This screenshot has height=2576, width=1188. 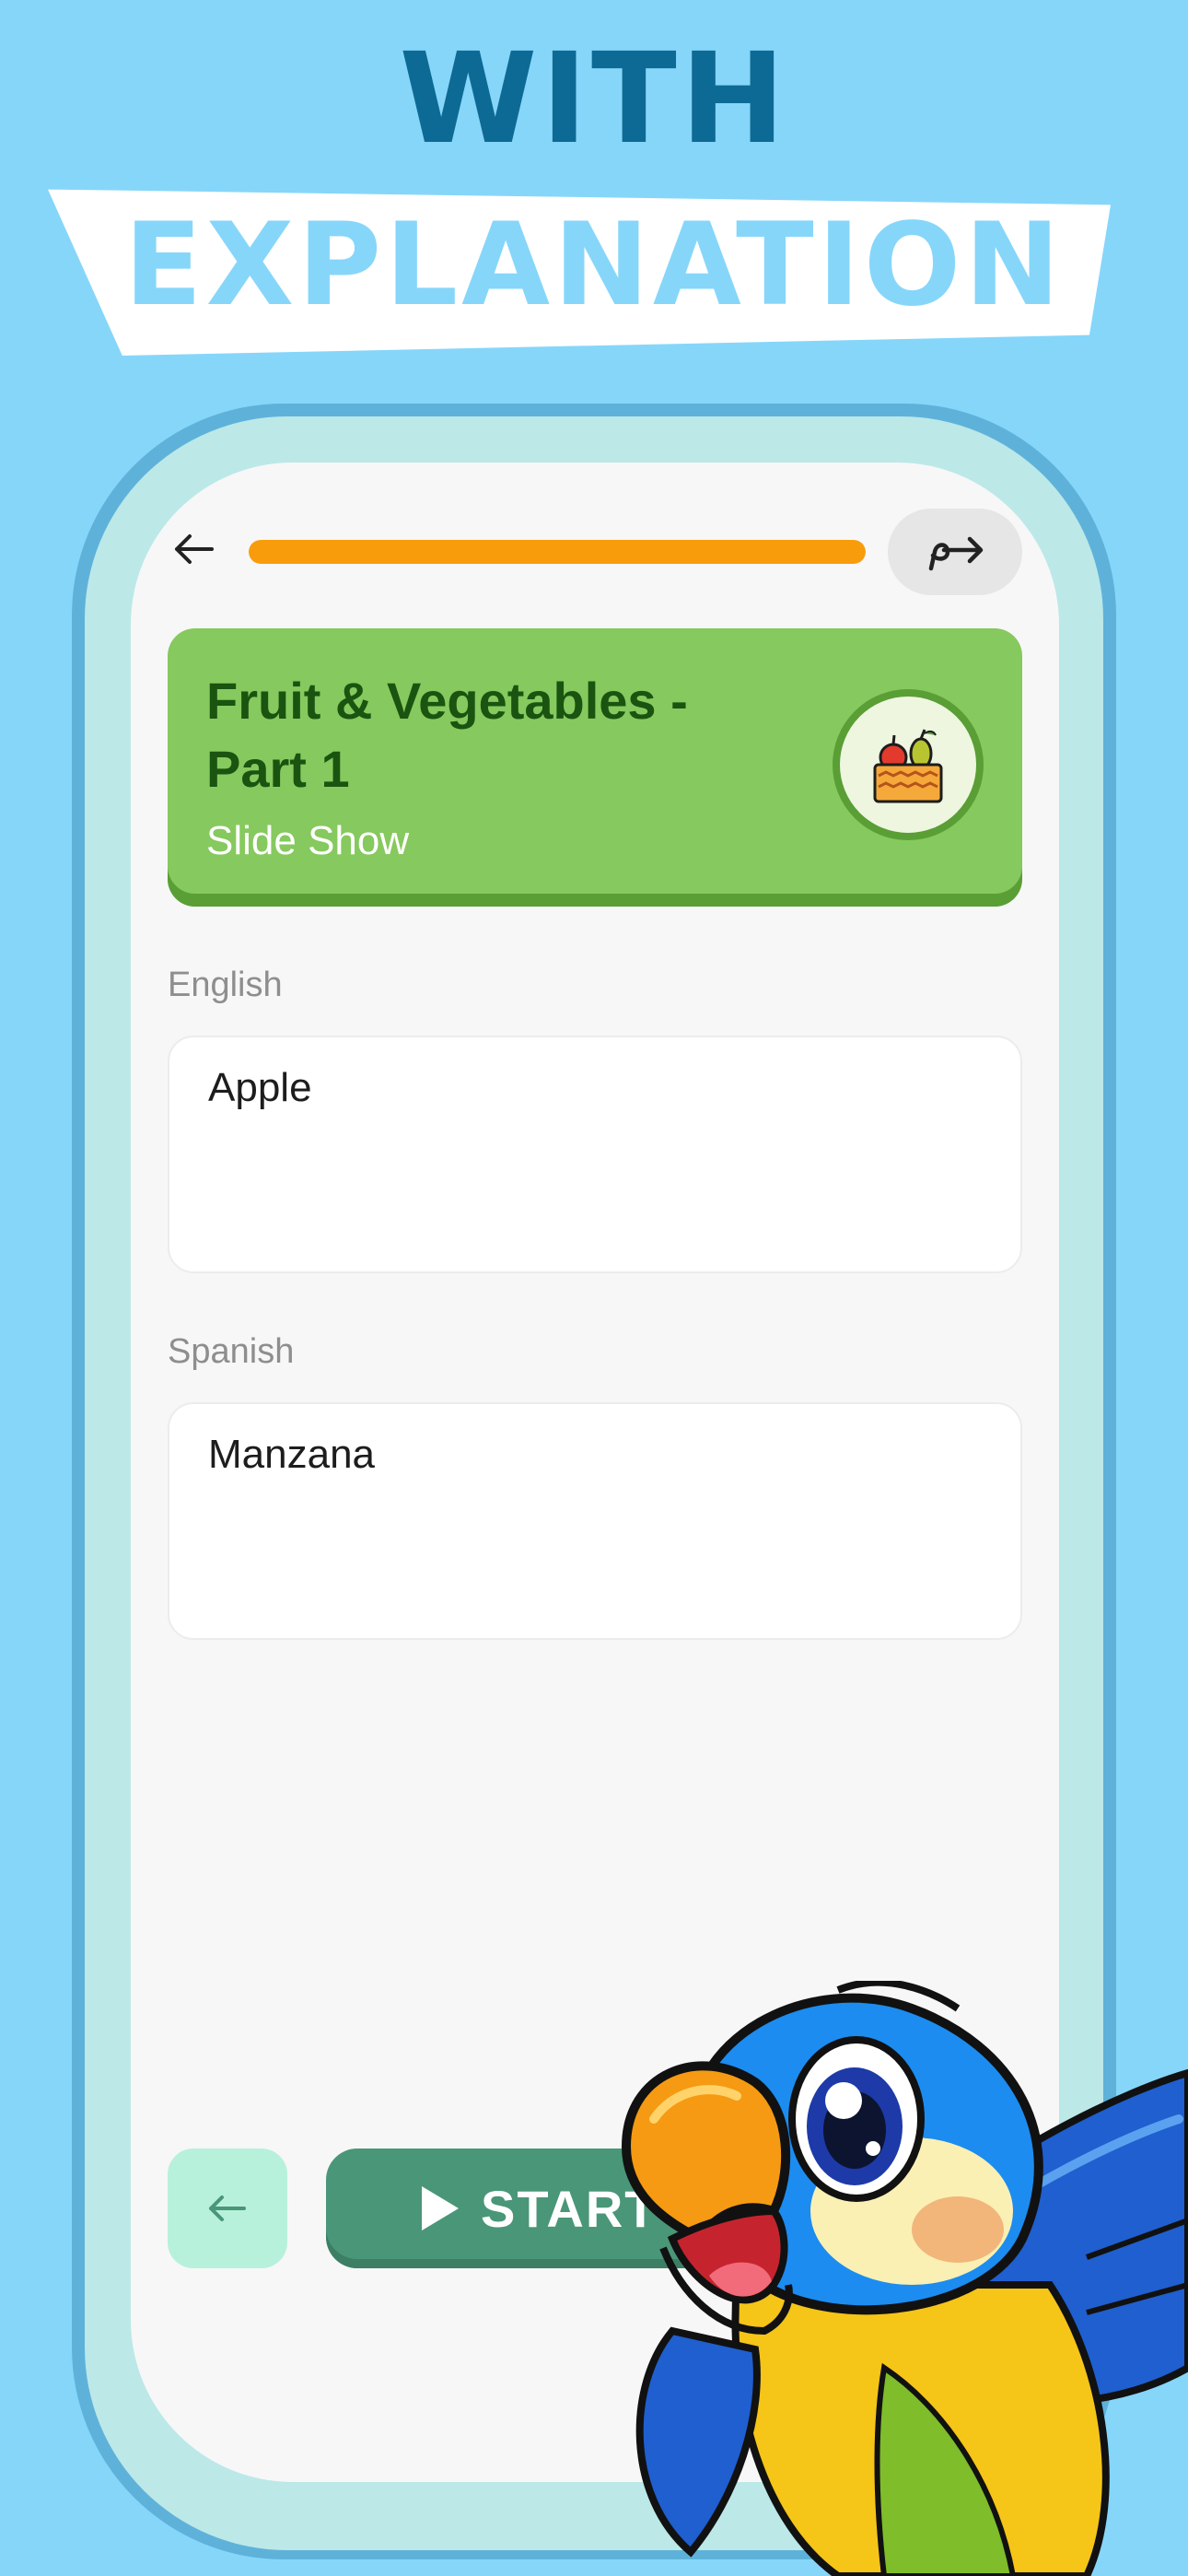 What do you see at coordinates (595, 1154) in the screenshot?
I see `english-text-box: Apple` at bounding box center [595, 1154].